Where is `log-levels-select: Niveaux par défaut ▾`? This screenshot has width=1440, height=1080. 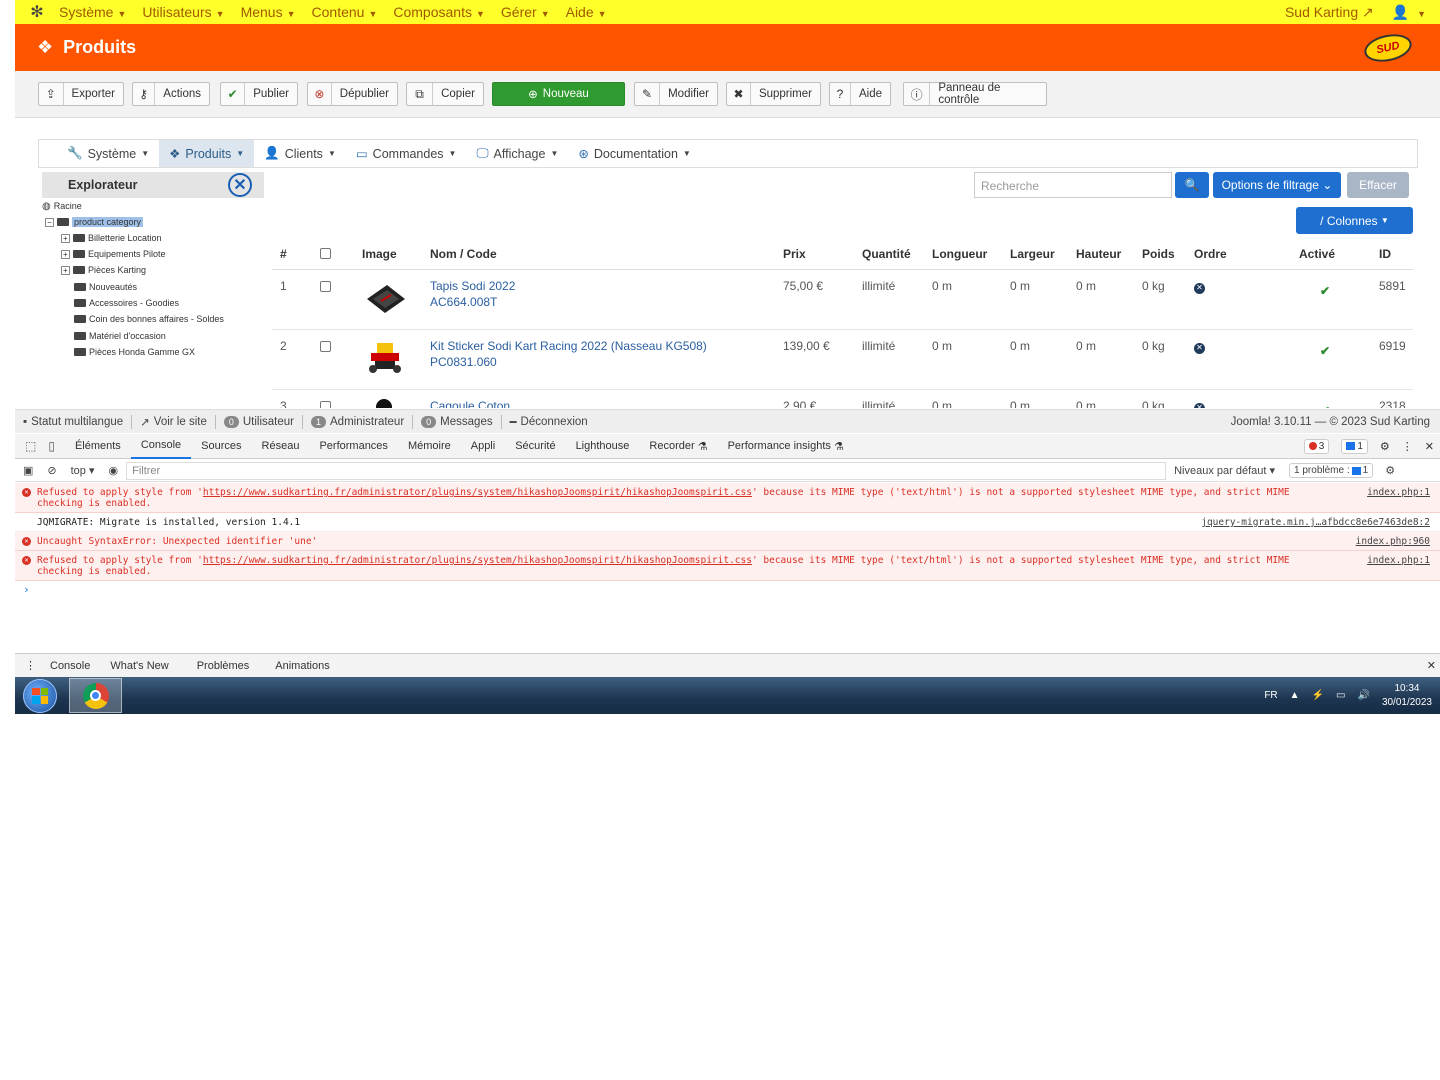
log-levels-select: Niveaux par défaut ▾ is located at coordinates (1224, 470).